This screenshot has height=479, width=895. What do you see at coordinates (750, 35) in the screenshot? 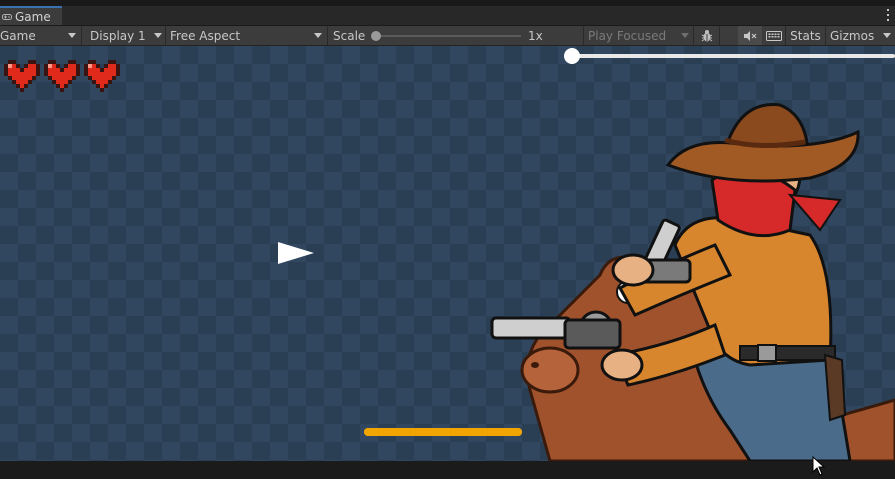
I see `mute-audio-icon` at bounding box center [750, 35].